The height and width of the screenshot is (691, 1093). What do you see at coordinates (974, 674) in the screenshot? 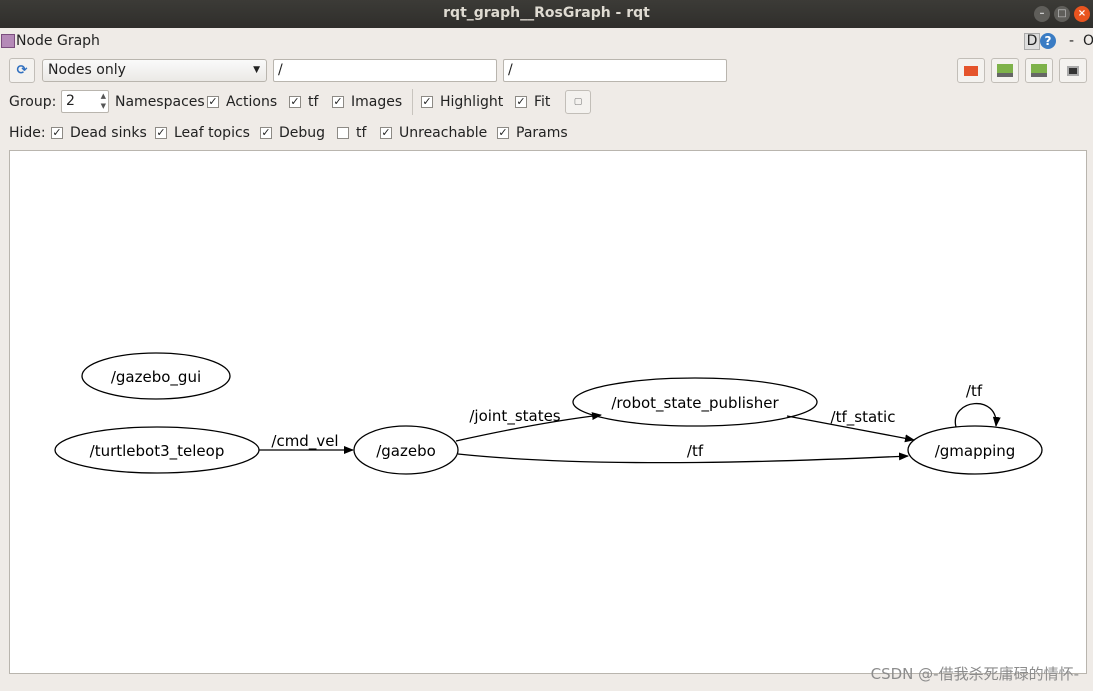
I see `watermark: CSDN @-借我杀死庸碌的情怀-` at bounding box center [974, 674].